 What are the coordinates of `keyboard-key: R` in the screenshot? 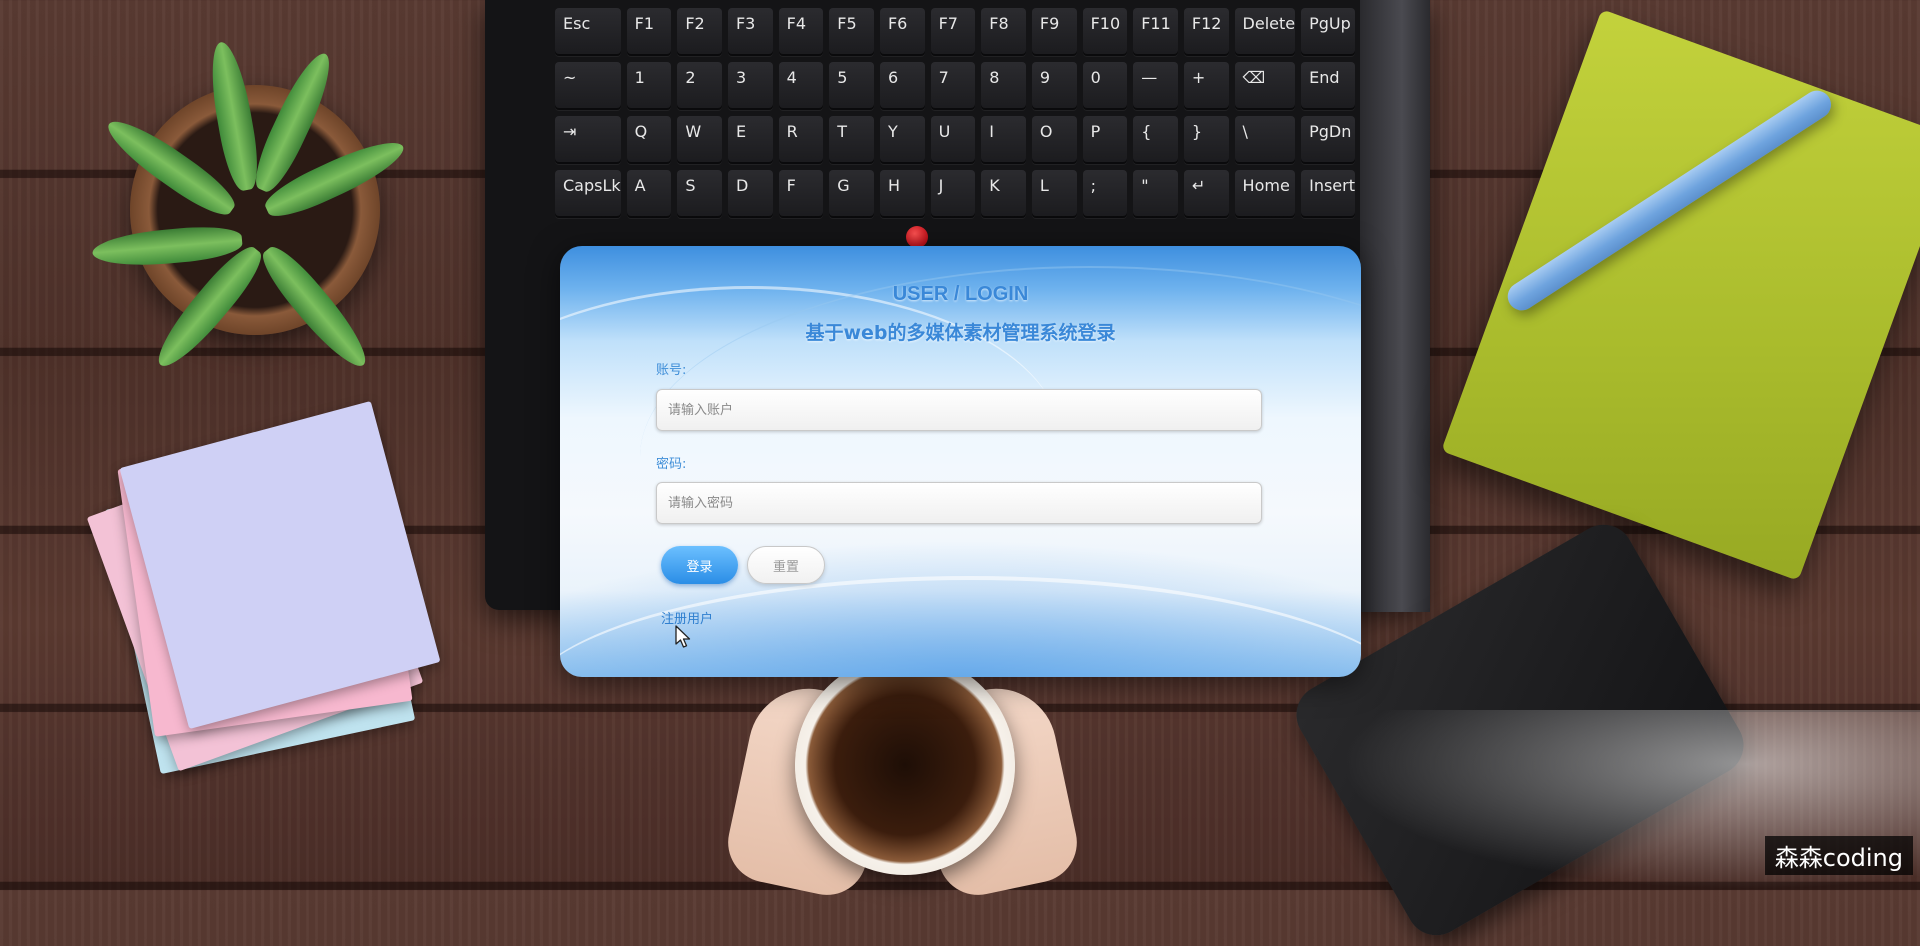 It's located at (801, 140).